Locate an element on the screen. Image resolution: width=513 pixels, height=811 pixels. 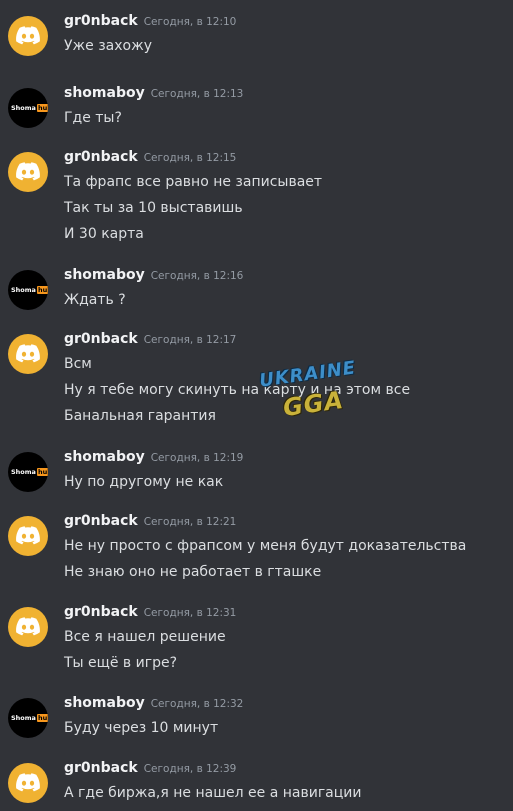
message-header: shomaboy Сегодня, в 12:16 is located at coordinates (153, 275).